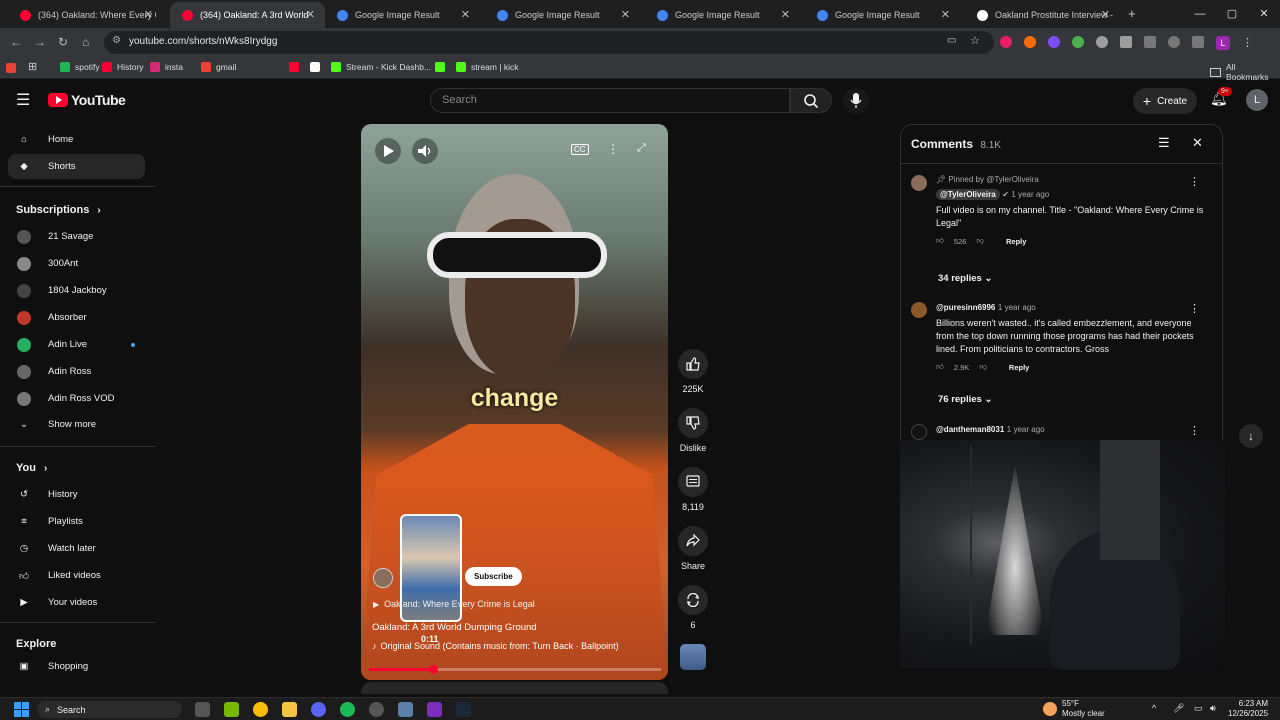 Image resolution: width=1280 pixels, height=720 pixels. Describe the element at coordinates (76, 371) in the screenshot. I see `sidebar-item-subscription: Adin Ross` at that location.